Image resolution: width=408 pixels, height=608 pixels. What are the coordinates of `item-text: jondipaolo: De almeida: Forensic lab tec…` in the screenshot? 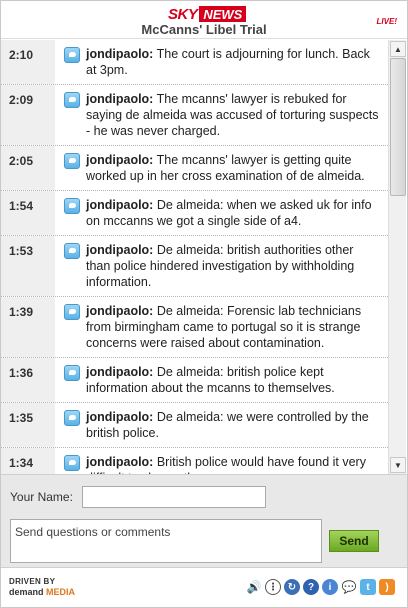 It's located at (233, 327).